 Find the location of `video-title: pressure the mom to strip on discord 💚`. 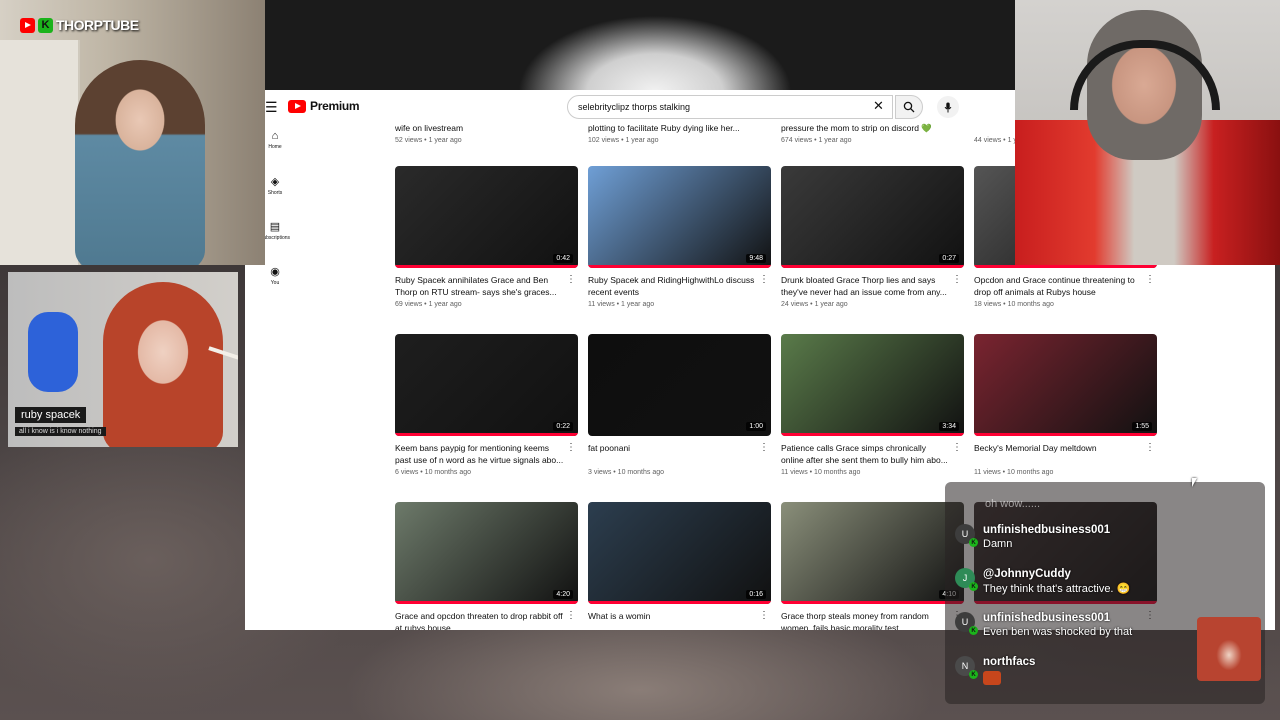

video-title: pressure the mom to strip on discord 💚 is located at coordinates (865, 128).